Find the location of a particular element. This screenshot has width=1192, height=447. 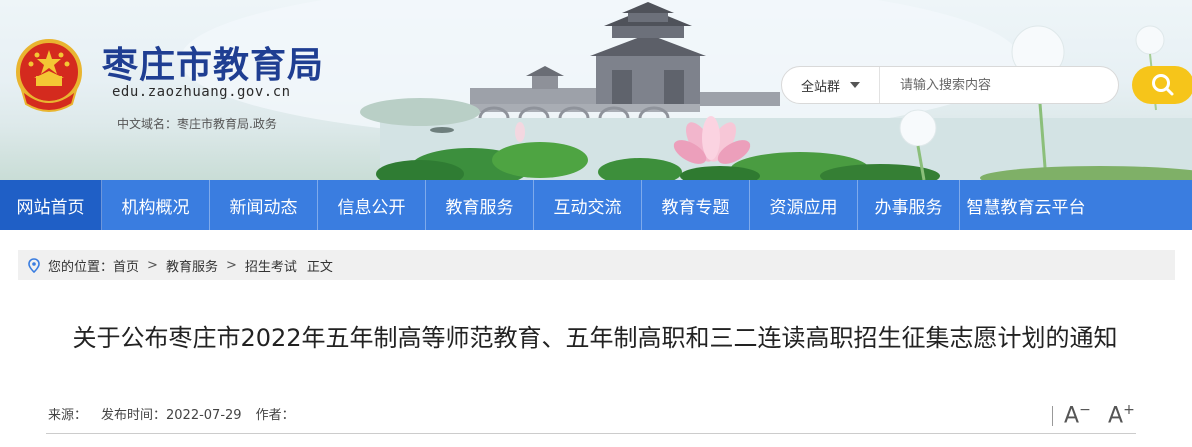

search-input is located at coordinates (999, 85).